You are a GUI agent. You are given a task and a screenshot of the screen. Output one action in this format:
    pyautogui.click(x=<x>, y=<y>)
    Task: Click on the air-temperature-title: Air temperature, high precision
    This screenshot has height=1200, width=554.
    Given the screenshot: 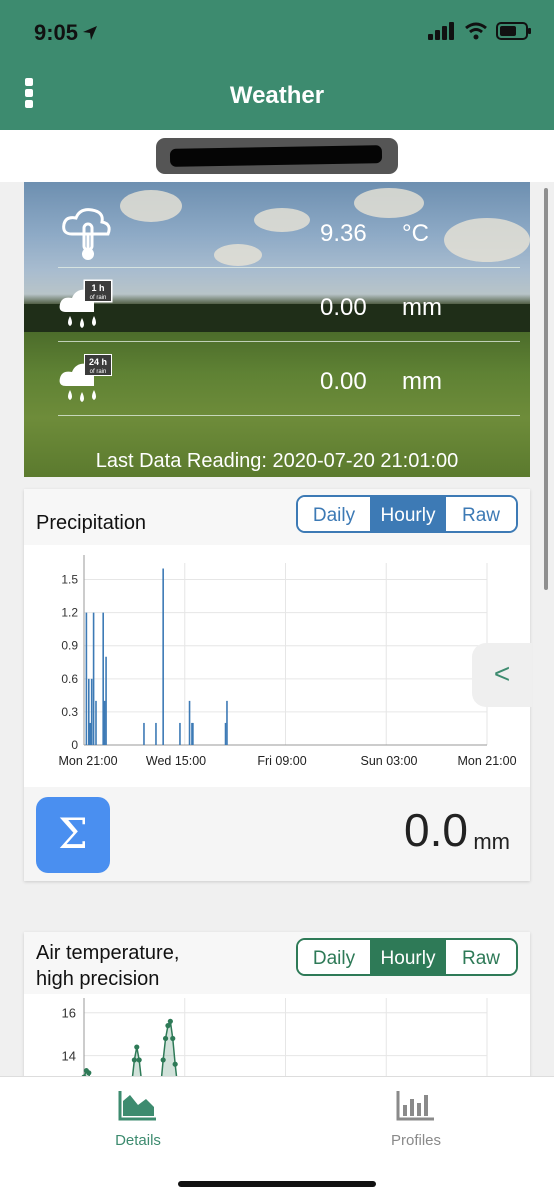 What is the action you would take?
    pyautogui.click(x=107, y=966)
    